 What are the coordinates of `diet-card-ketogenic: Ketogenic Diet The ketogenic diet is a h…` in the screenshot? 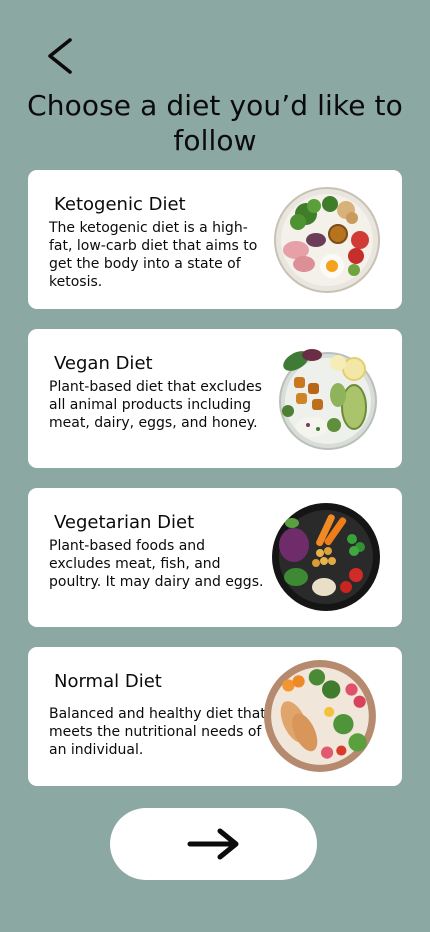 It's located at (215, 239).